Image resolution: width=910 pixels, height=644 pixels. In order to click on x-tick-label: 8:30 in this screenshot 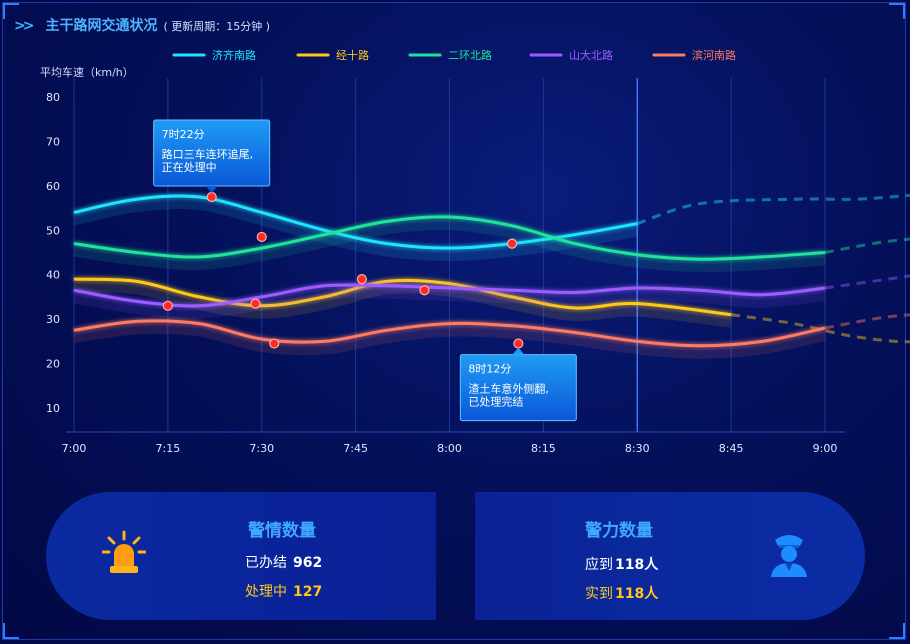, I will do `click(637, 448)`.